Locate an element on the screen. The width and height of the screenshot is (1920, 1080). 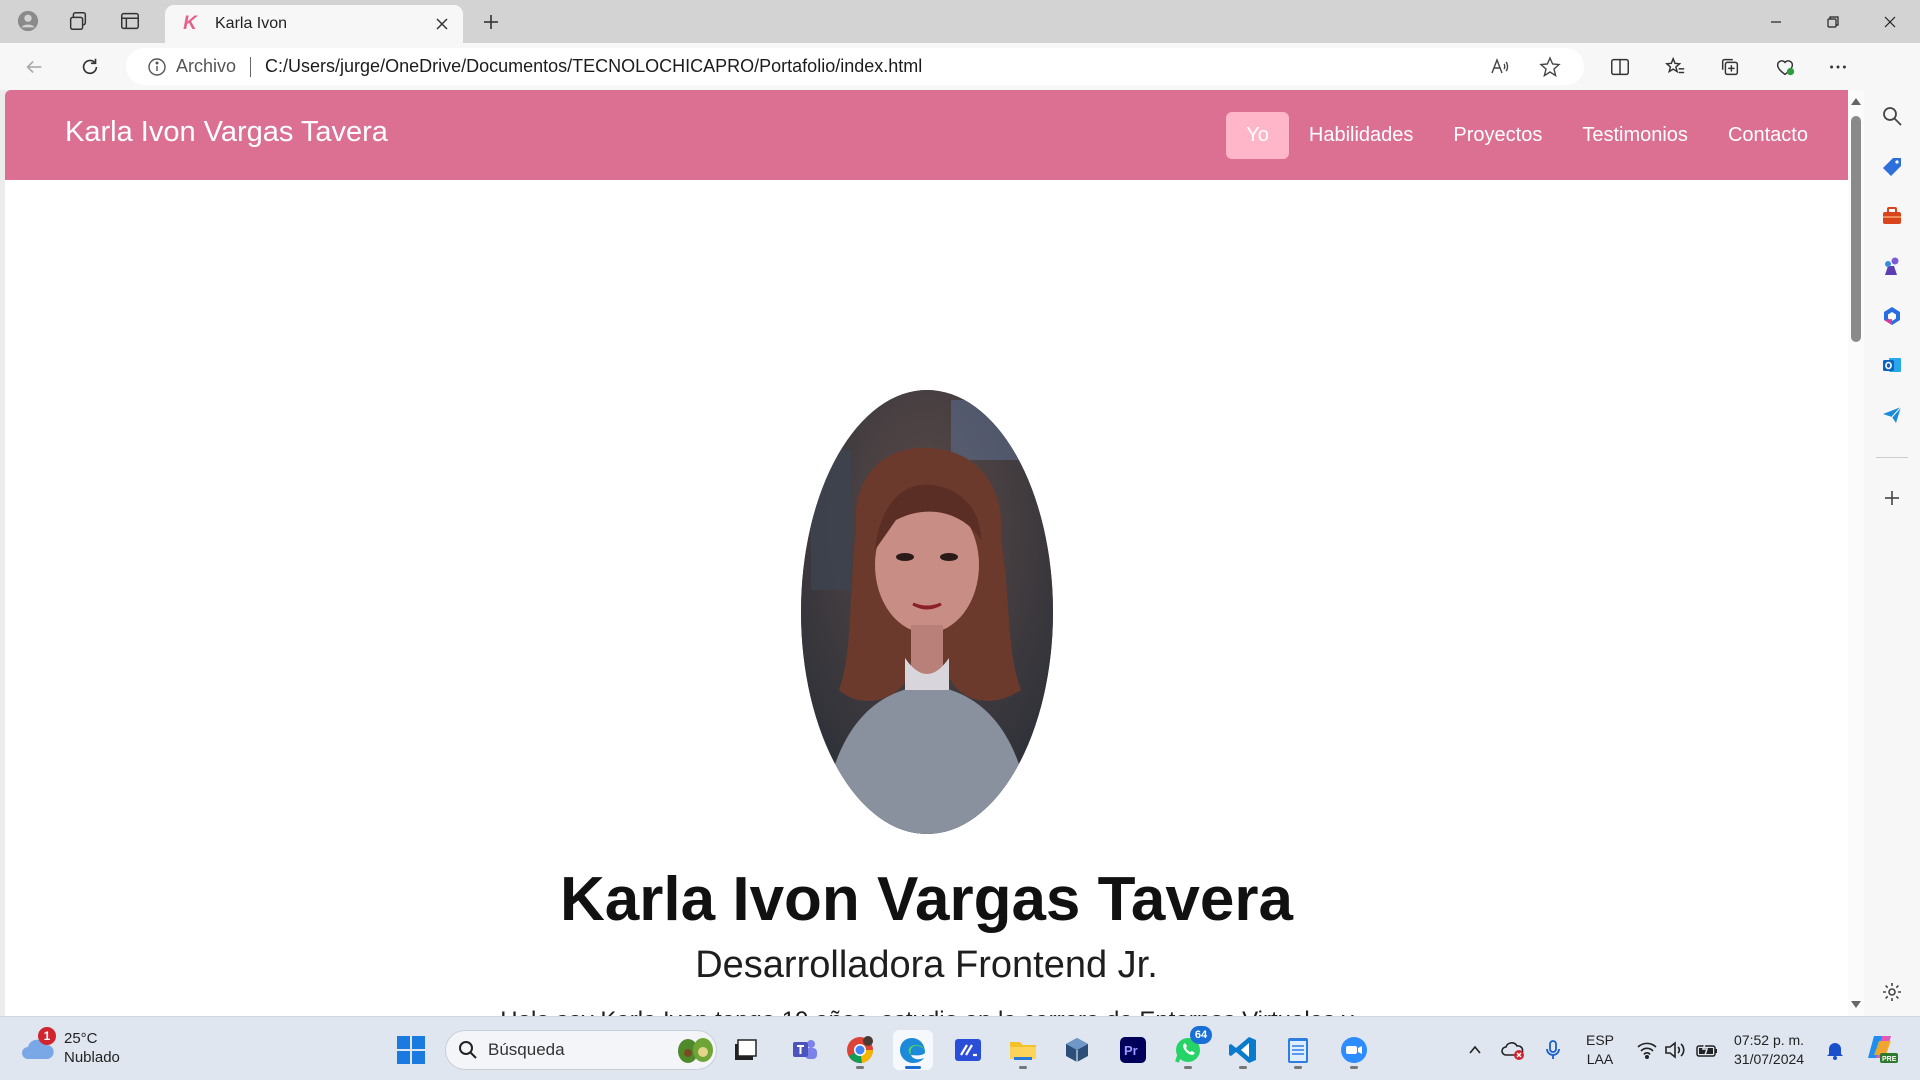
copilot-preview-icon: PRE is located at coordinates (1882, 1049).